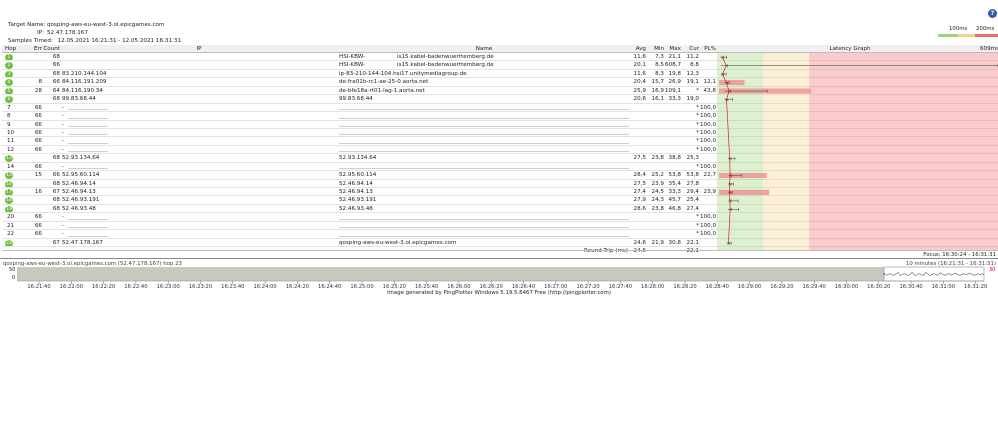 The height and width of the screenshot is (421, 998). What do you see at coordinates (639, 57) in the screenshot?
I see `avg-cell: 11,6` at bounding box center [639, 57].